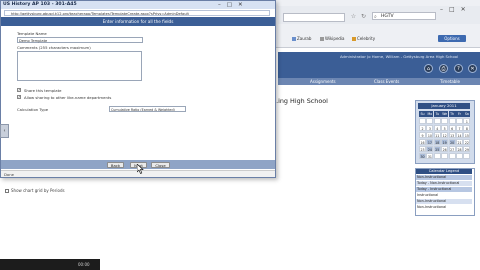 This screenshot has height=270, width=480. I want to click on calendar-day: 24, so click(430, 149).